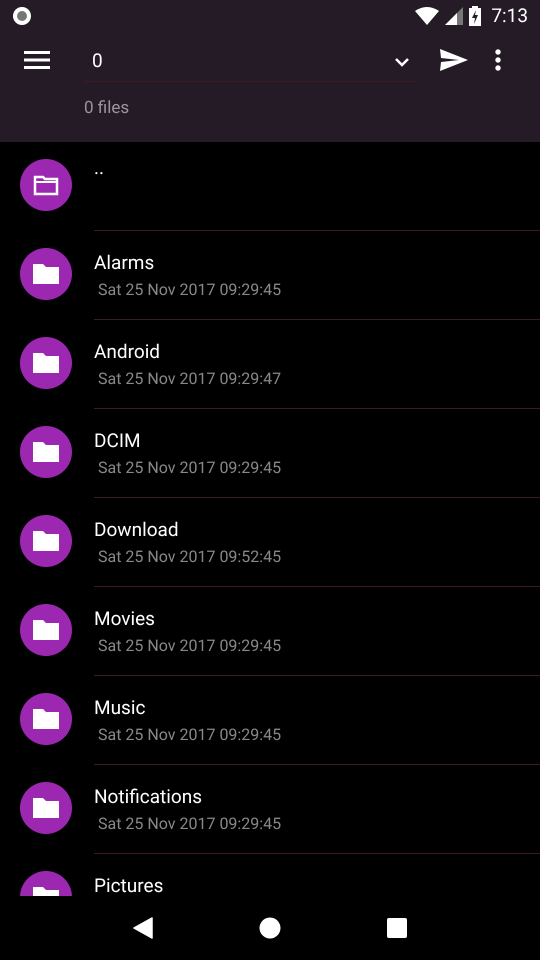 Image resolution: width=540 pixels, height=960 pixels. I want to click on file-row: Music Sat 25 Nov 2017 09:29:45, so click(270, 720).